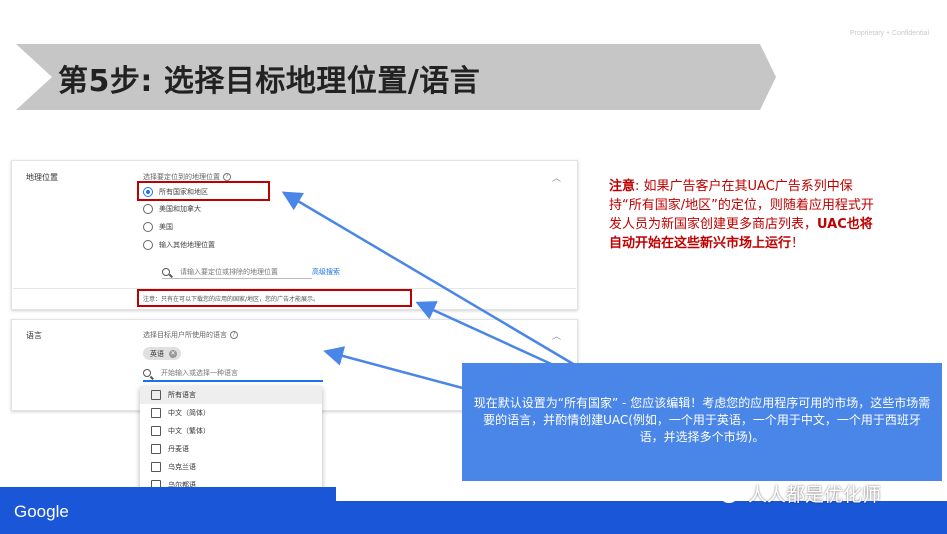 The image size is (947, 534). I want to click on watermark-text: 人人都是优化师, so click(815, 495).